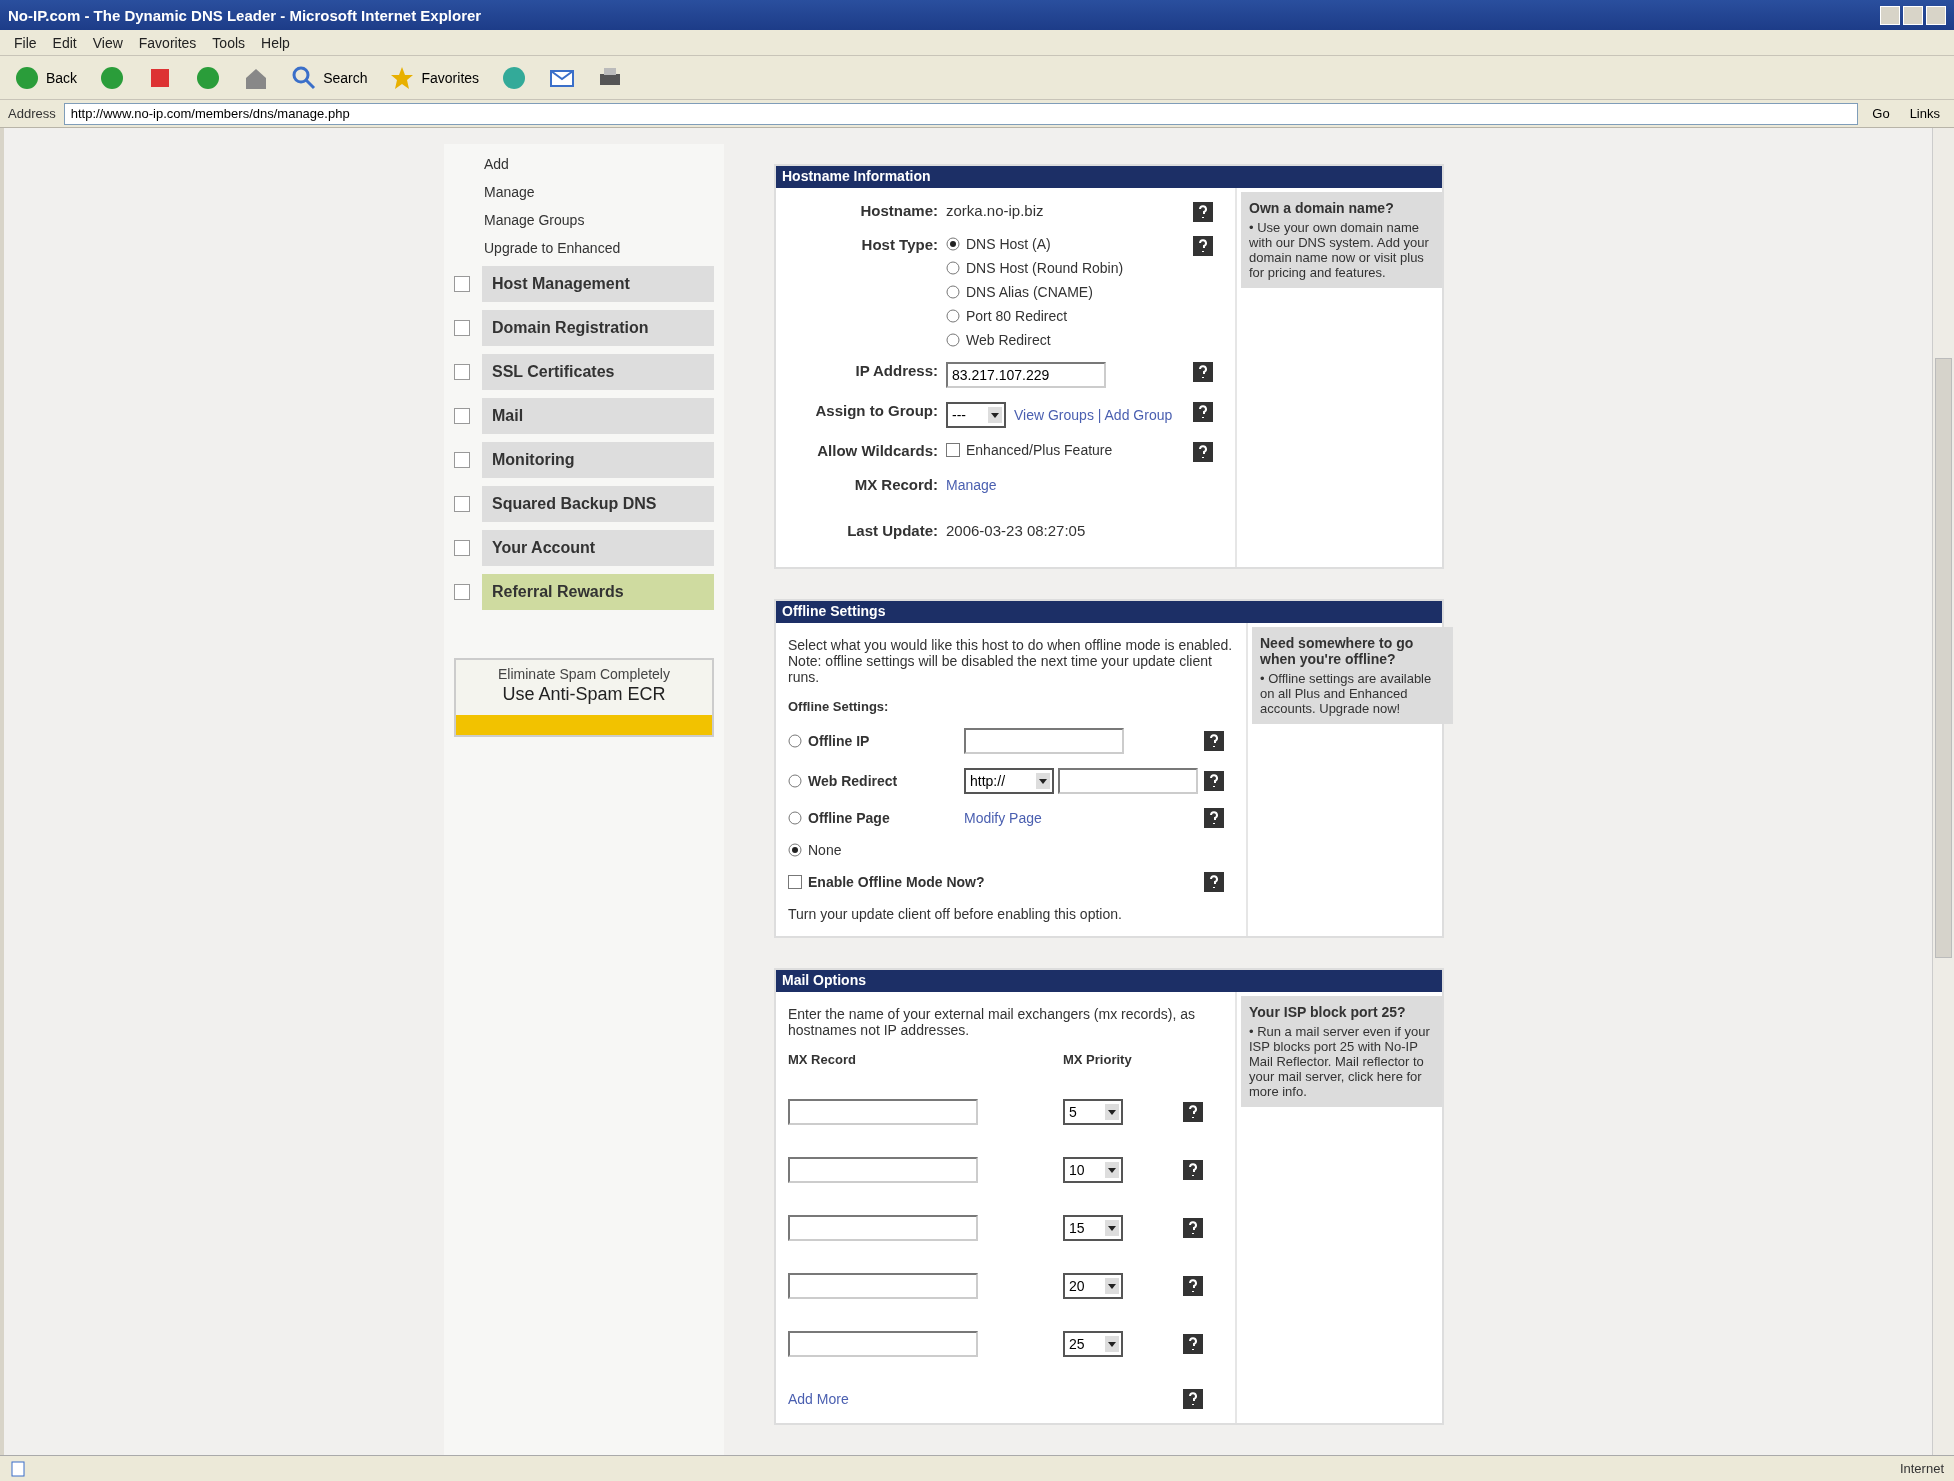 Image resolution: width=1954 pixels, height=1481 pixels. I want to click on group-select: ---, so click(976, 415).